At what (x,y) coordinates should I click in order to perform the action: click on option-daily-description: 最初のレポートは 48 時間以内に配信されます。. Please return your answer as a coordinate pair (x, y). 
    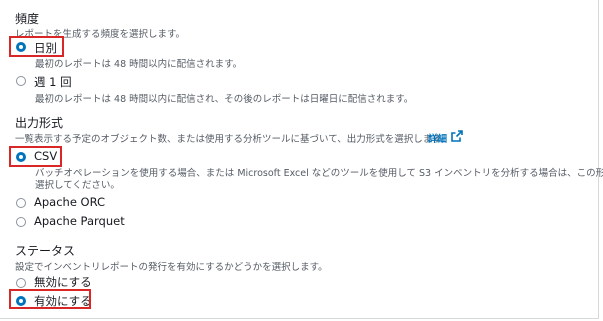
    Looking at the image, I should click on (139, 64).